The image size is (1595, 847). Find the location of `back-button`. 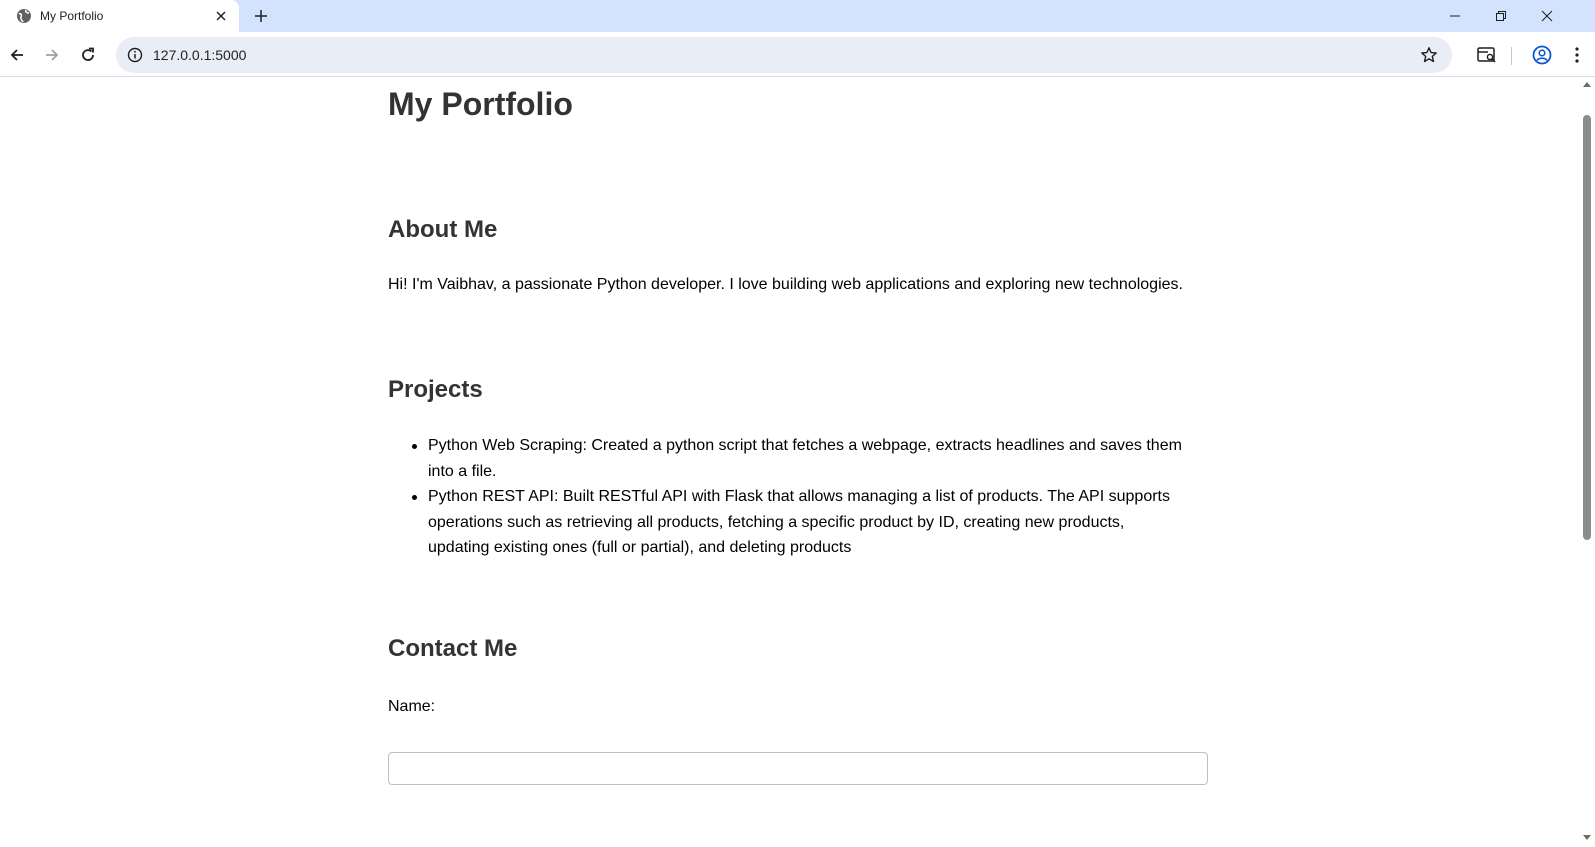

back-button is located at coordinates (17, 55).